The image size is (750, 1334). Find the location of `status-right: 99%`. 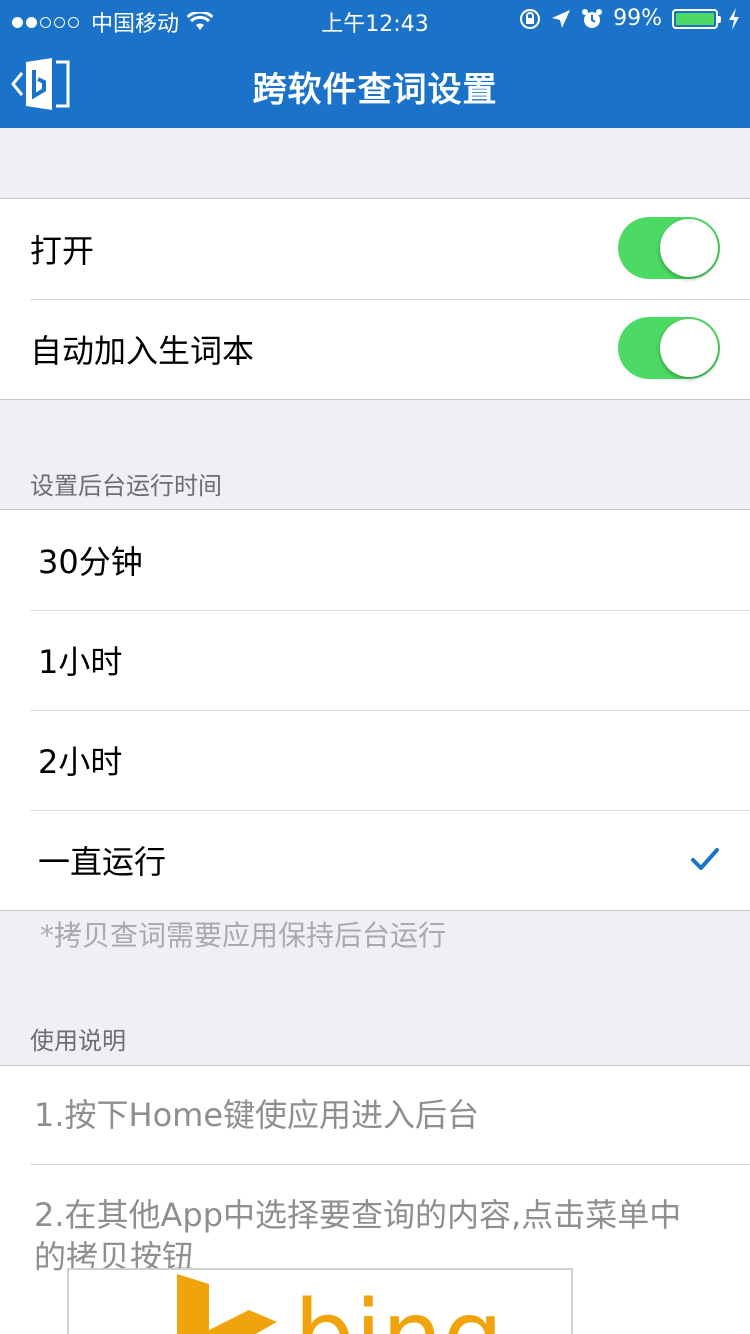

status-right: 99% is located at coordinates (629, 18).